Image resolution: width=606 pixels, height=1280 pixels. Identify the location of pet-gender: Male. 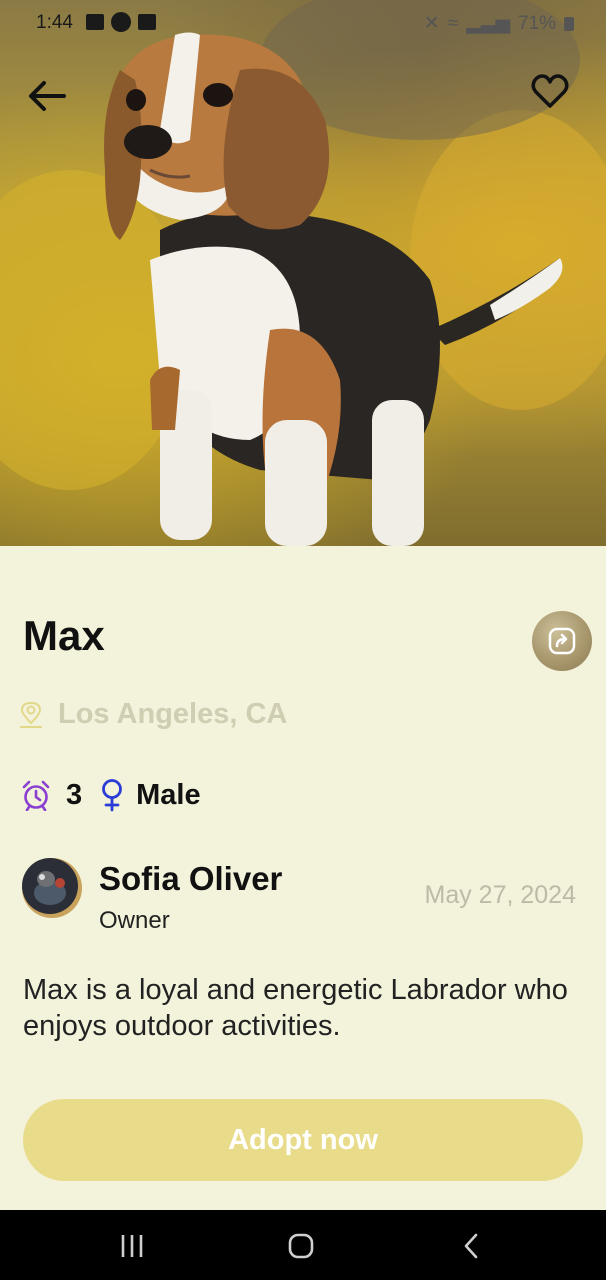
(168, 794).